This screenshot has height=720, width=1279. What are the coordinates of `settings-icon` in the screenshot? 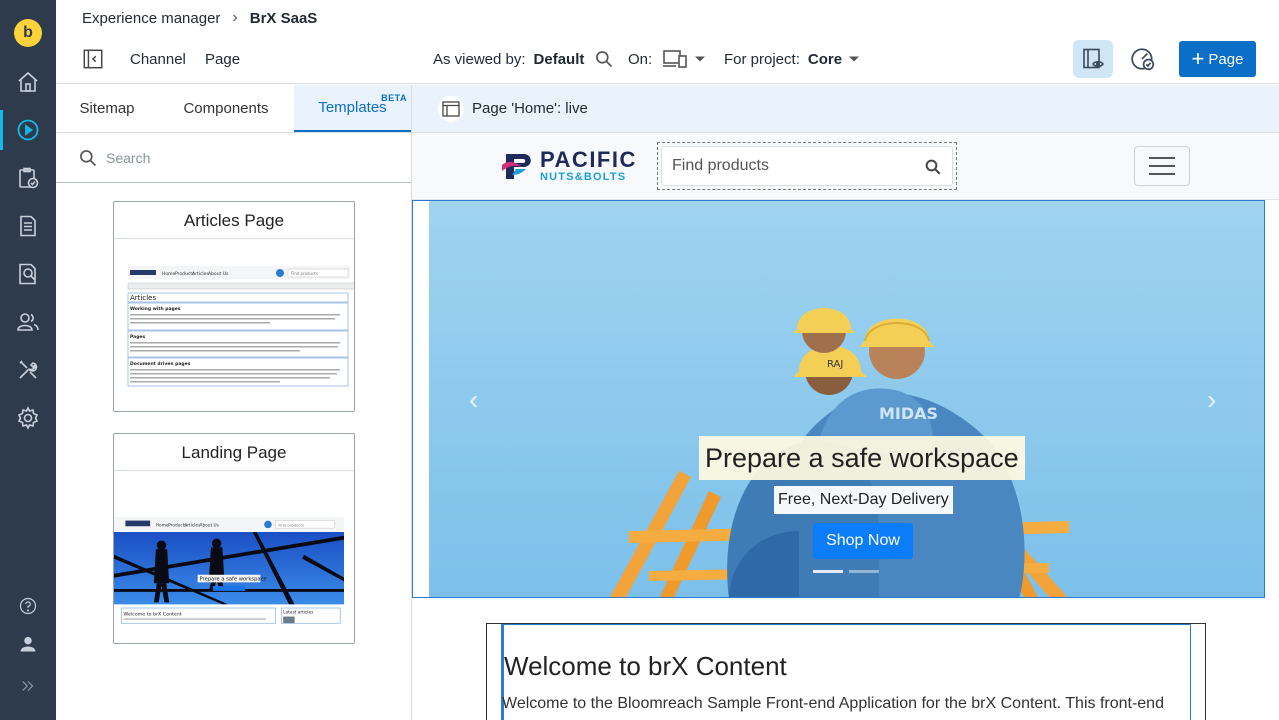 It's located at (28, 418).